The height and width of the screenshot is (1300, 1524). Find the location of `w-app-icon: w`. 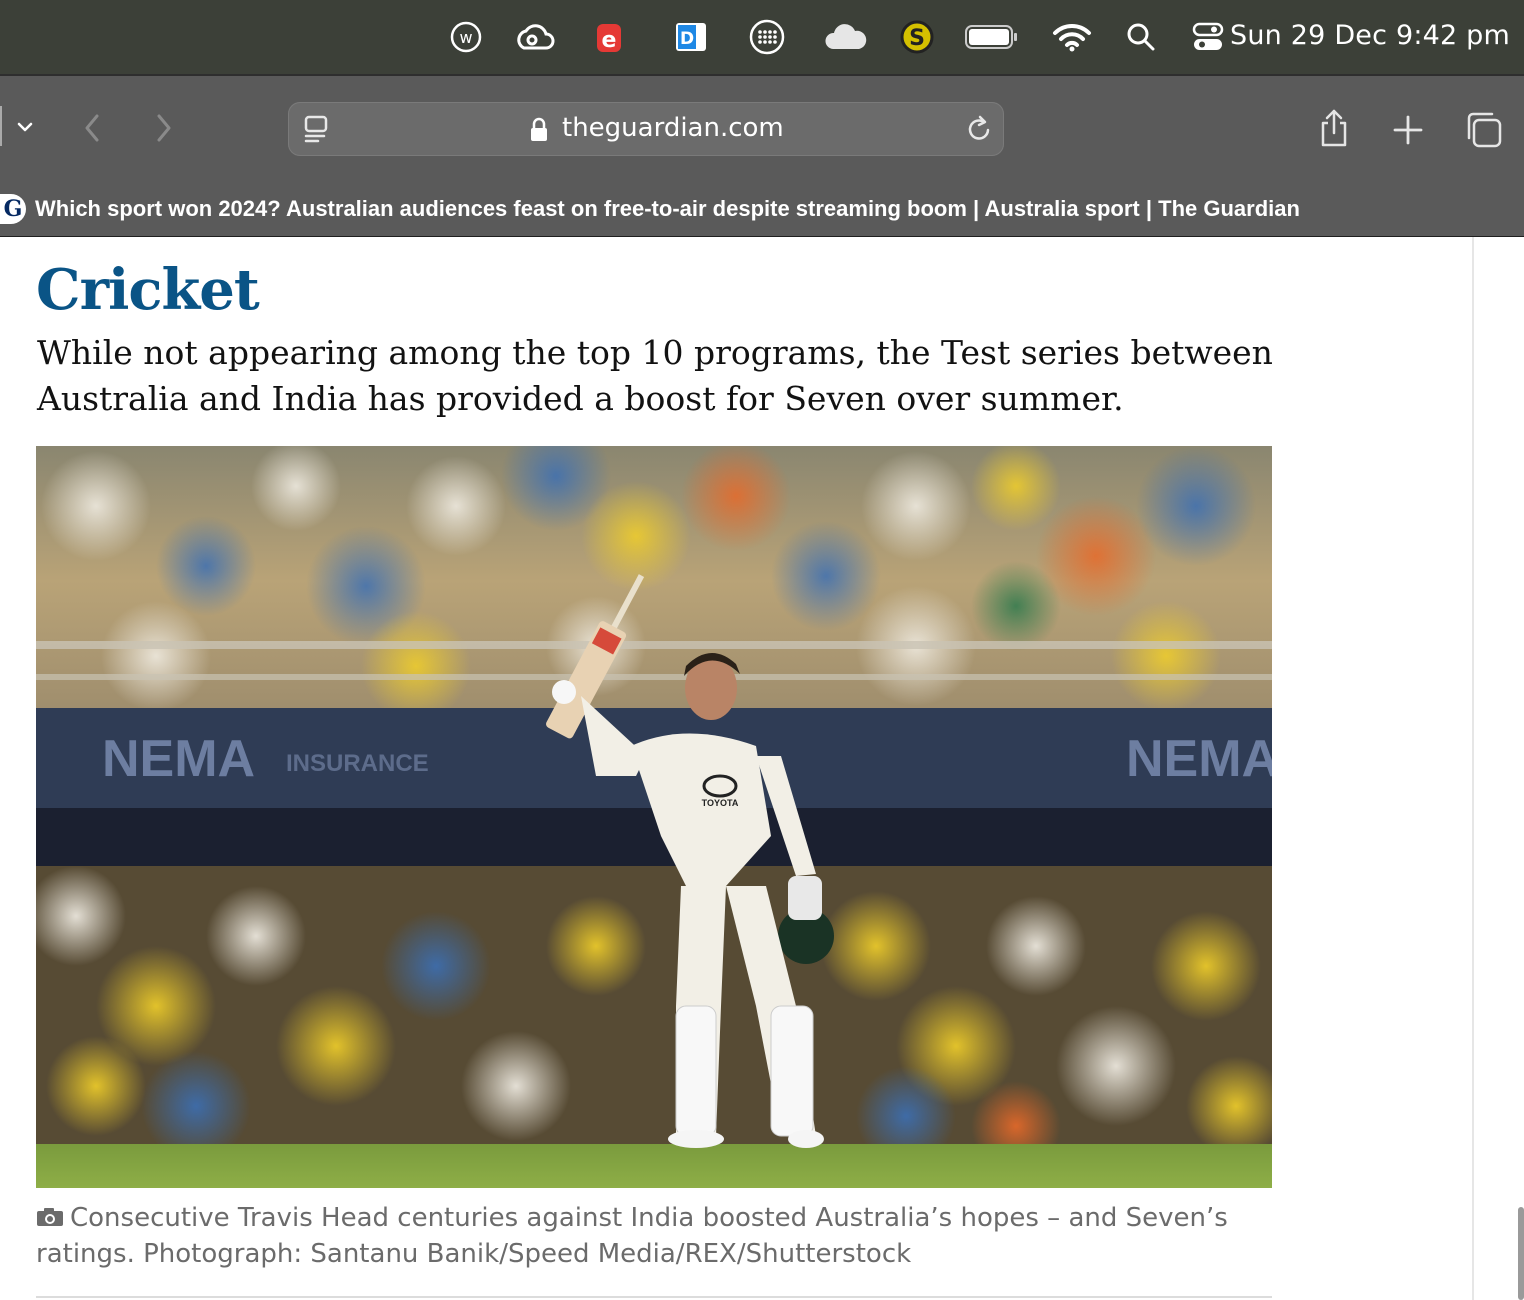

w-app-icon: w is located at coordinates (466, 37).